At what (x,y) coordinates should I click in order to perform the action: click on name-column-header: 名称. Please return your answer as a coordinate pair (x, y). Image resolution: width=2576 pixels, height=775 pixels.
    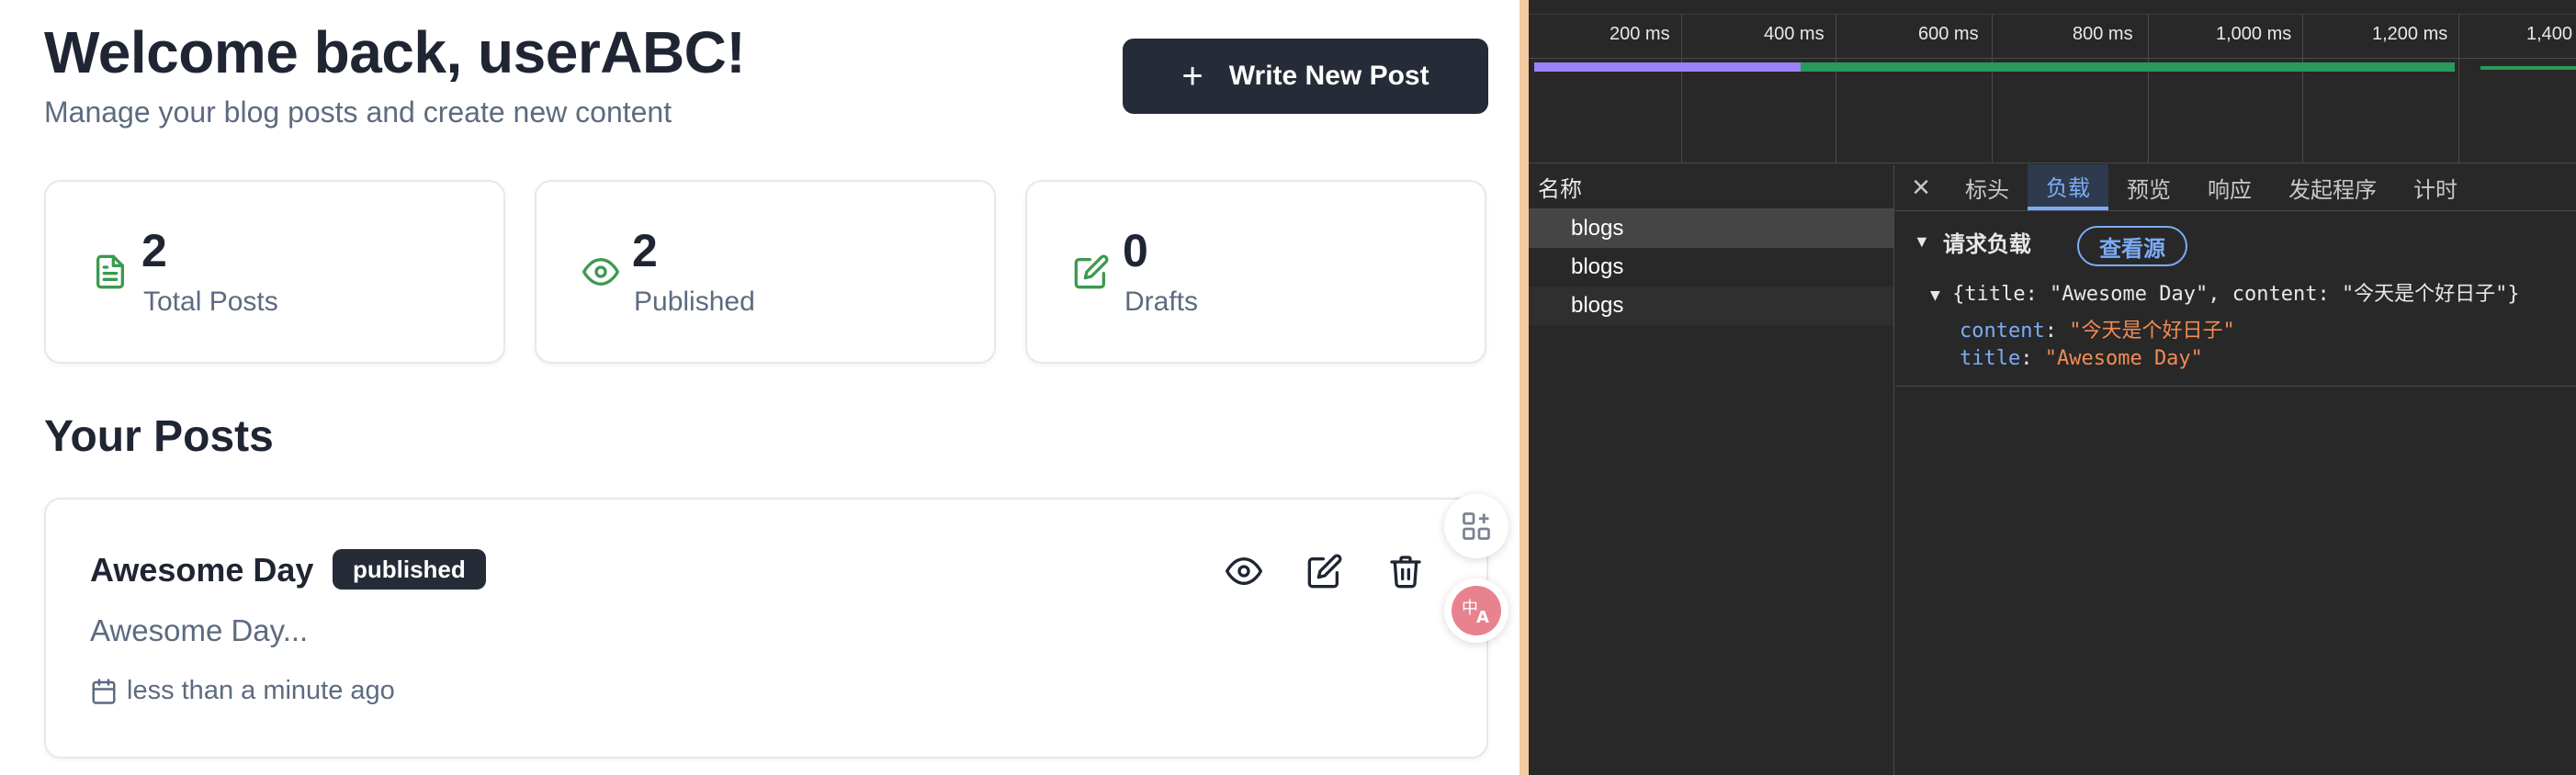
    Looking at the image, I should click on (1711, 187).